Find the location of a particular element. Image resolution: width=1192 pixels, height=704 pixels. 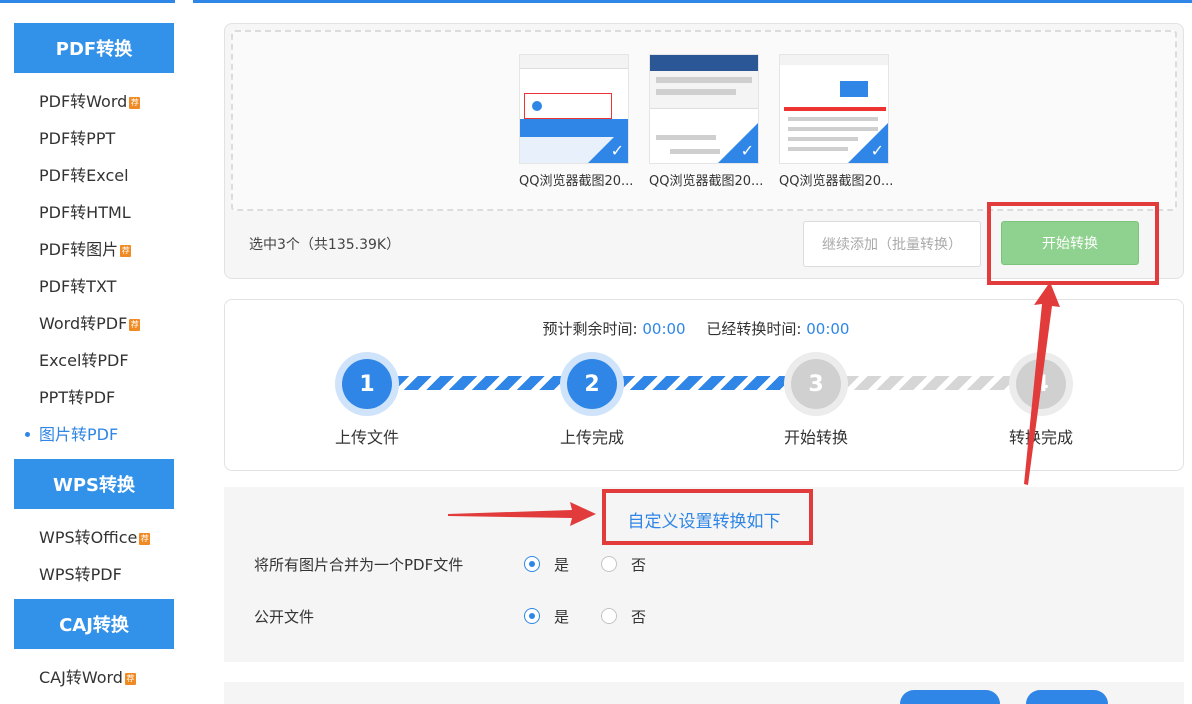

arrow-to-settings-icon is located at coordinates (522, 514).